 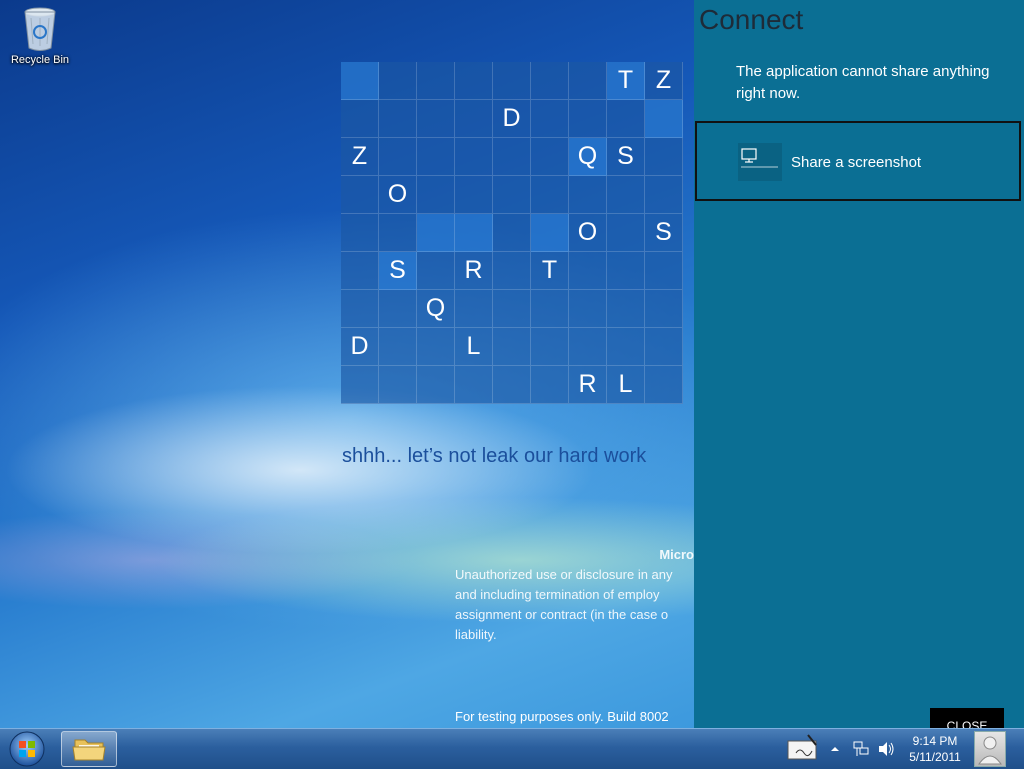 I want to click on network-icon, so click(x=861, y=751).